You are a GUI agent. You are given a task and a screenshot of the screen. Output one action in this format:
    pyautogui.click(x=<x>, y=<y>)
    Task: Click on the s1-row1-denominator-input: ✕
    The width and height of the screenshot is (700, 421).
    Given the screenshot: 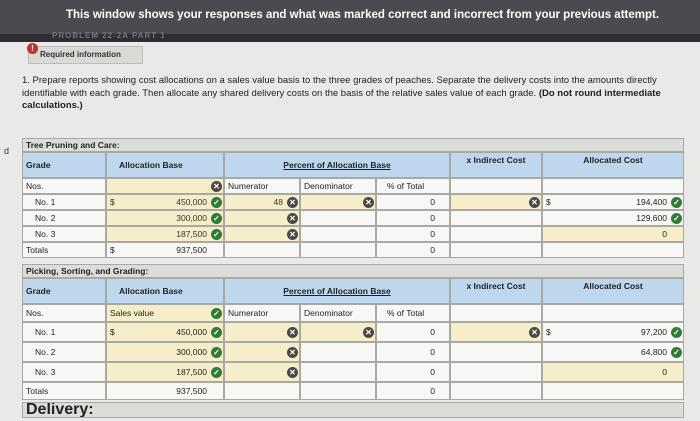 What is the action you would take?
    pyautogui.click(x=338, y=202)
    